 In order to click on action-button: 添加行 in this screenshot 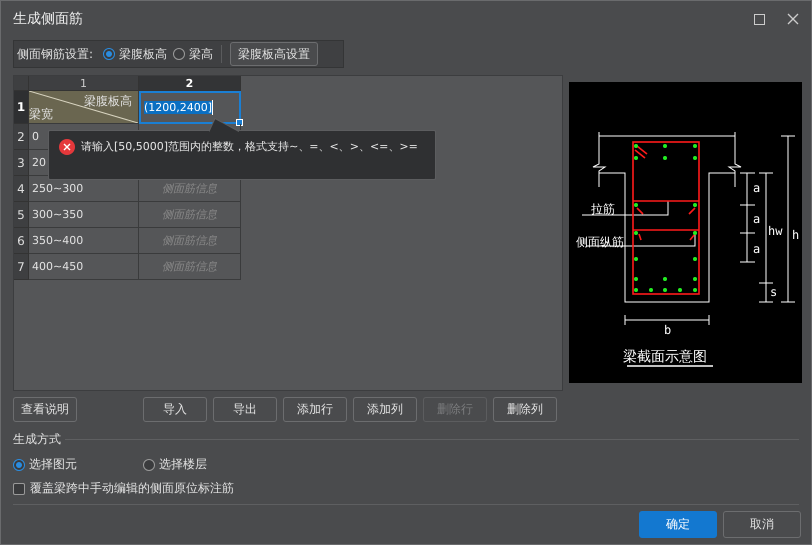, I will do `click(315, 409)`.